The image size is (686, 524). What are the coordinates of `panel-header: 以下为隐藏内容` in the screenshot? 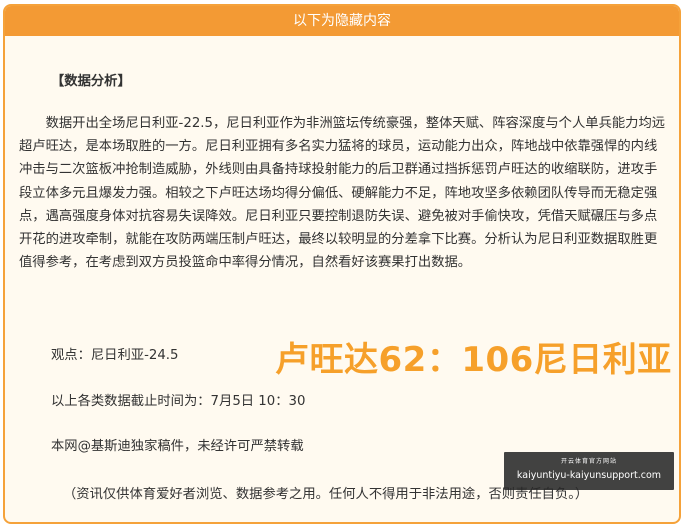 It's located at (342, 21).